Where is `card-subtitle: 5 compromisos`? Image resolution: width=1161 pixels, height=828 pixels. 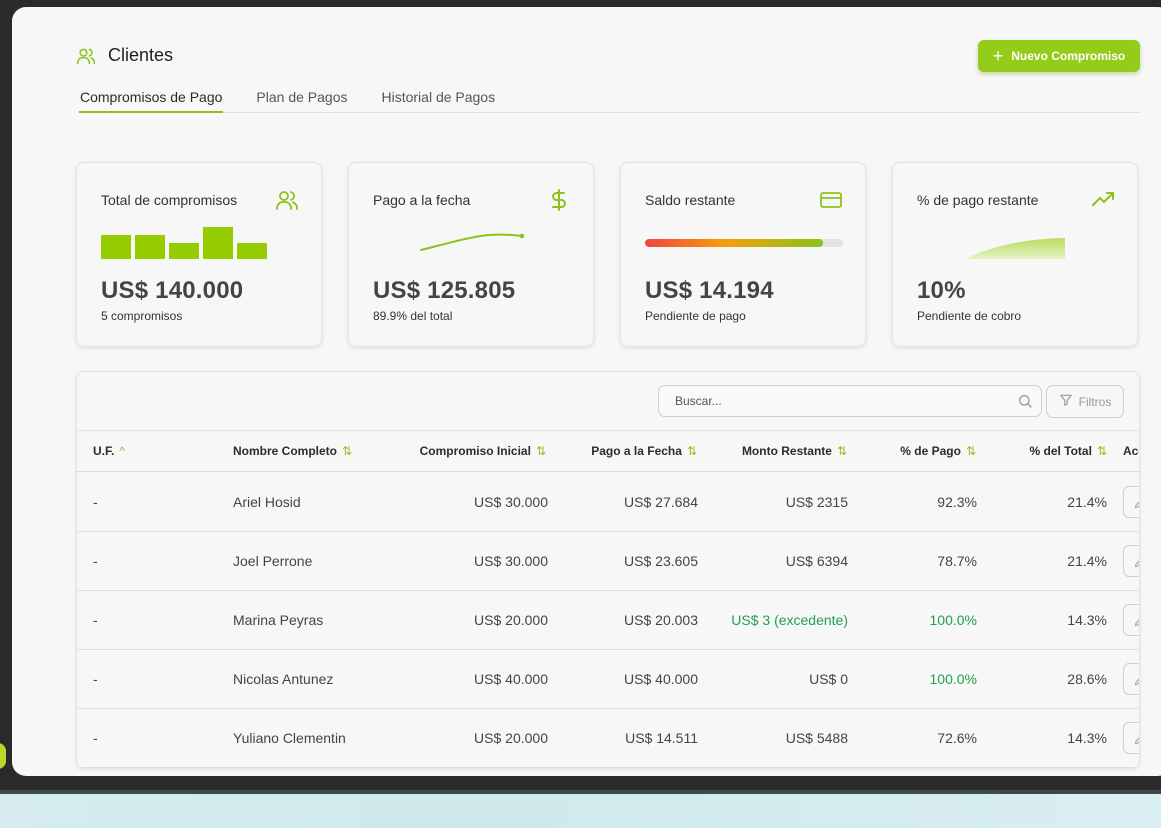 card-subtitle: 5 compromisos is located at coordinates (142, 316).